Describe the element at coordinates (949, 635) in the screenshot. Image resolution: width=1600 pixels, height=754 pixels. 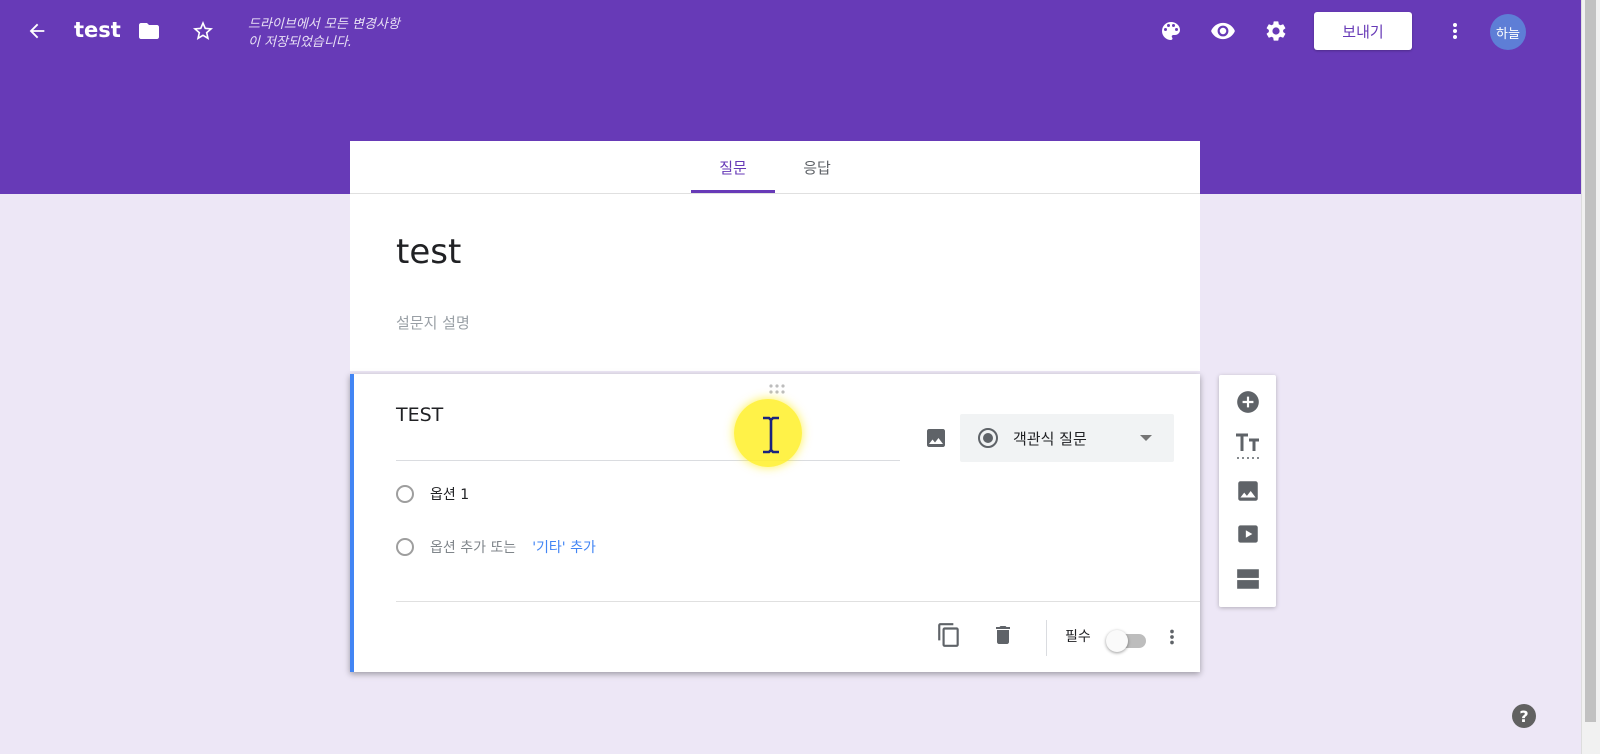
I see `duplicate-icon` at that location.